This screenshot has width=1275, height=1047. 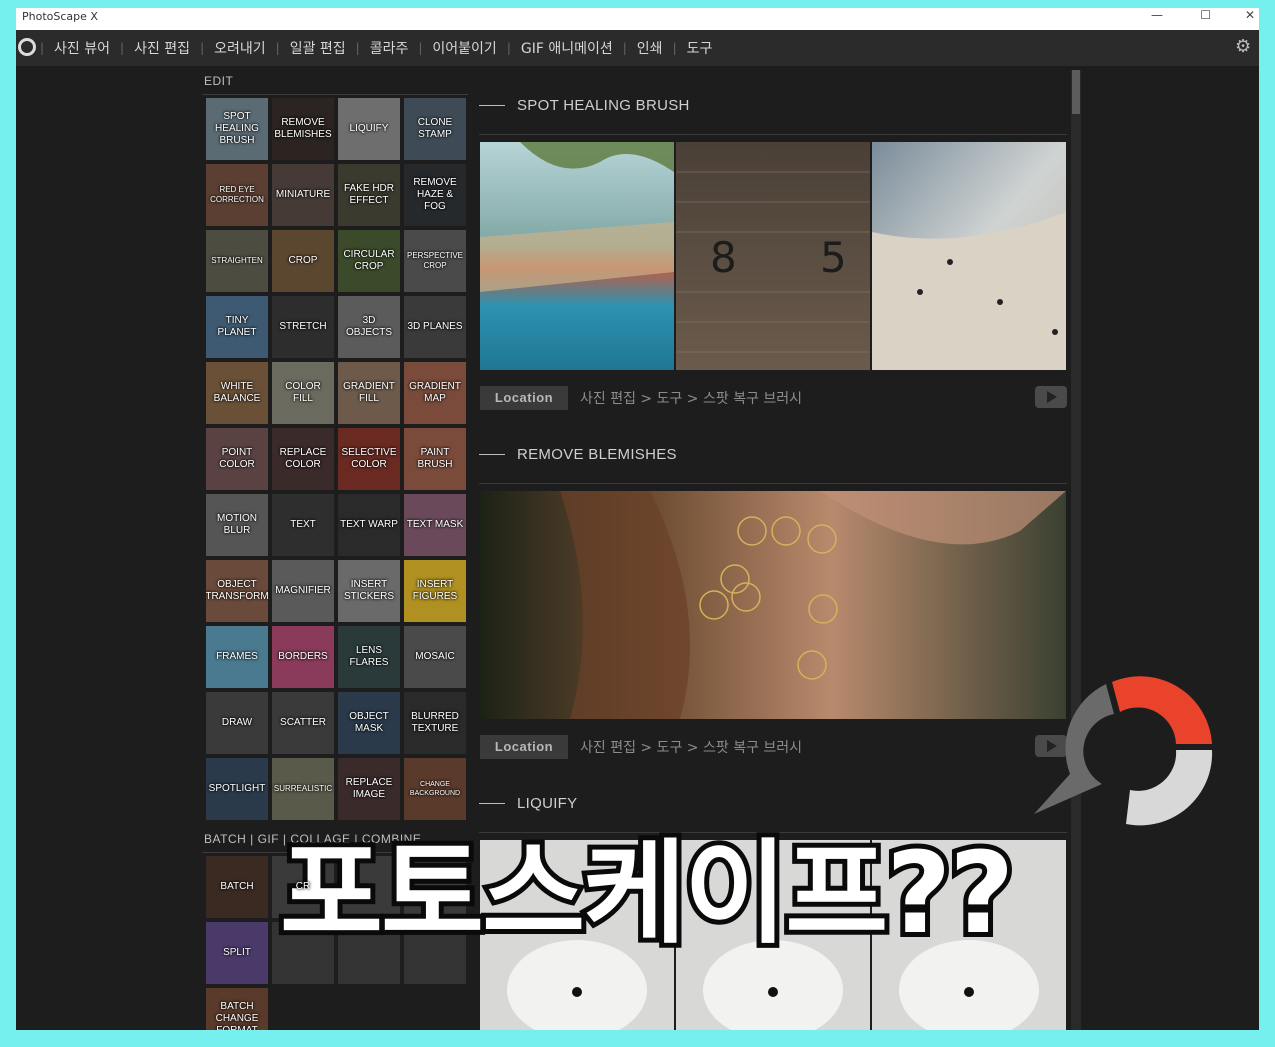 I want to click on tool-tile-3d-objects: 3D OBJECTS, so click(x=369, y=327).